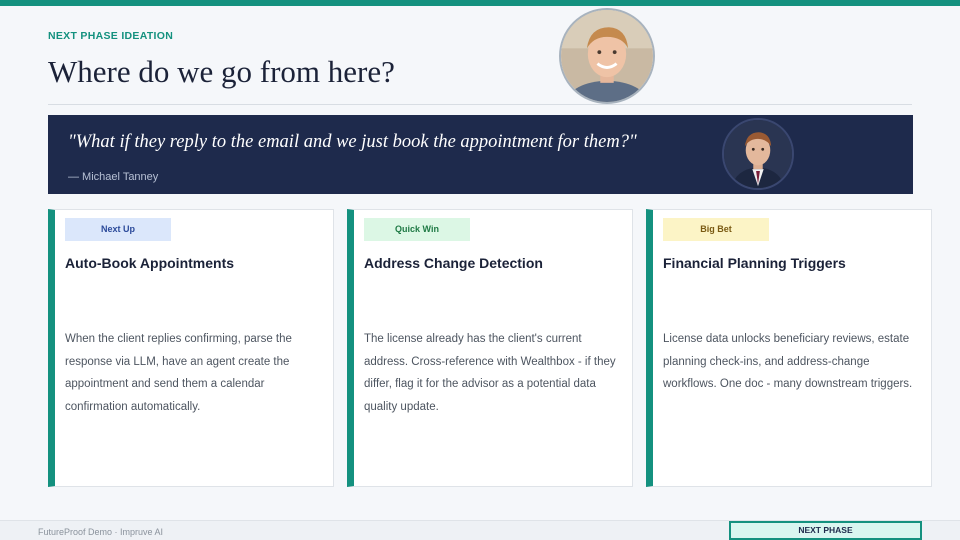 This screenshot has width=960, height=540. I want to click on quote-author: — Michael Tanney, so click(113, 177).